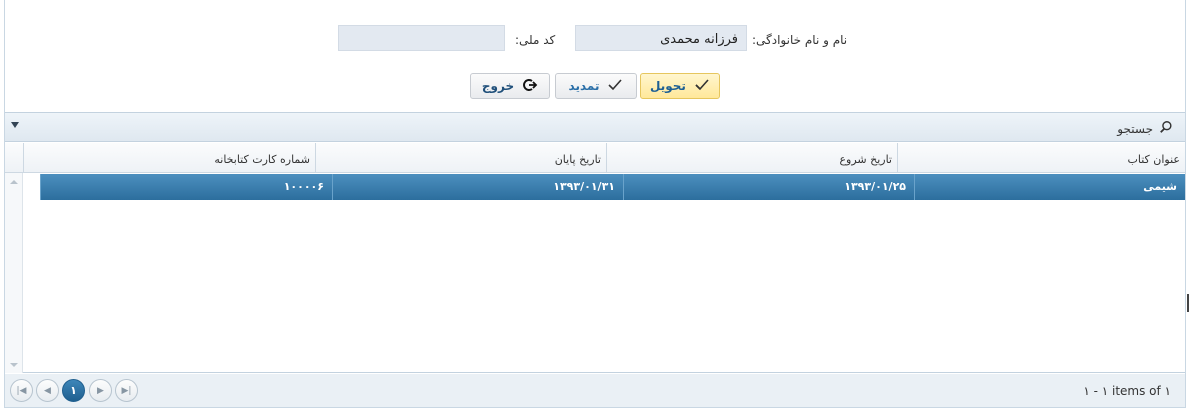 The image size is (1190, 410). I want to click on column-header-end-date: تاریخ پایان, so click(460, 158).